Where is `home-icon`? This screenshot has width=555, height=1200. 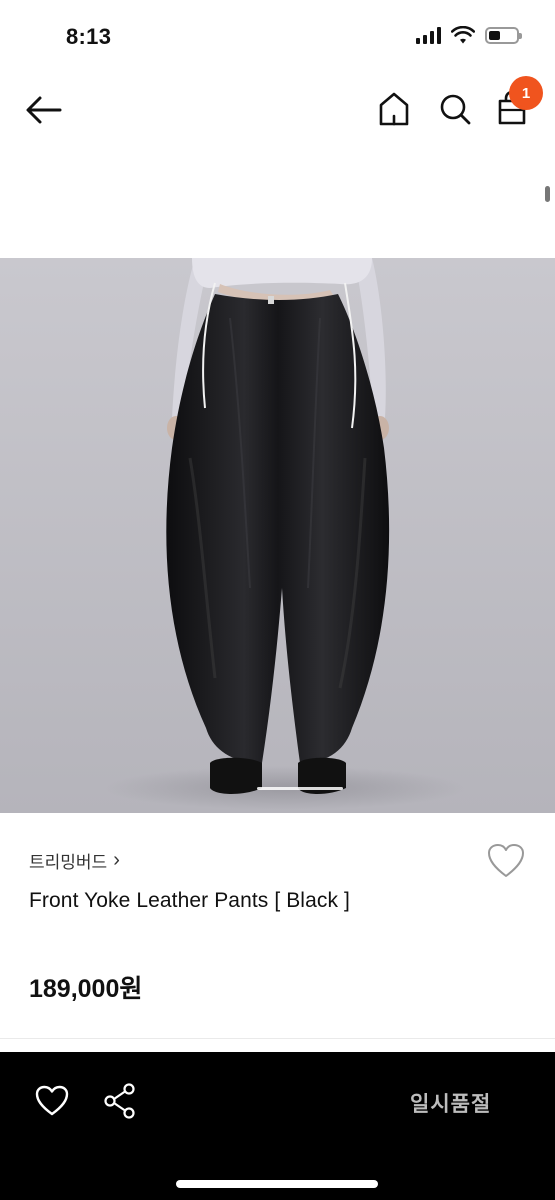
home-icon is located at coordinates (394, 109).